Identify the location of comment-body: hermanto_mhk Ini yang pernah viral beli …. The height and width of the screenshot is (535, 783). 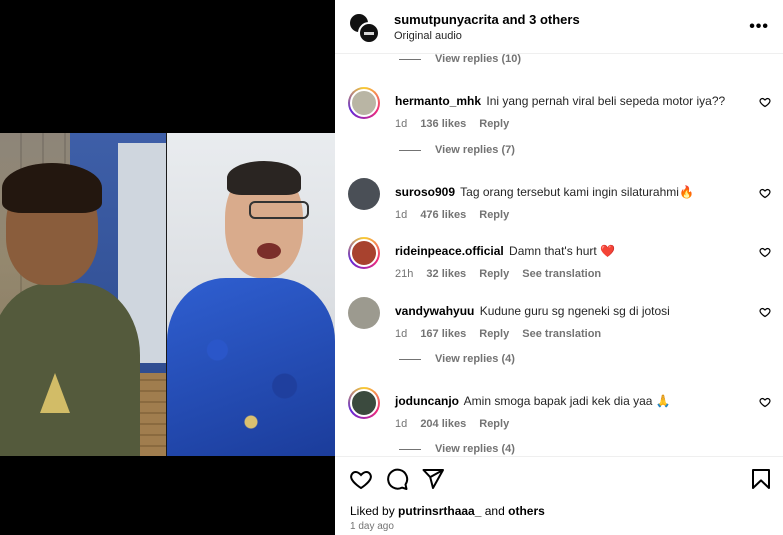
(570, 101).